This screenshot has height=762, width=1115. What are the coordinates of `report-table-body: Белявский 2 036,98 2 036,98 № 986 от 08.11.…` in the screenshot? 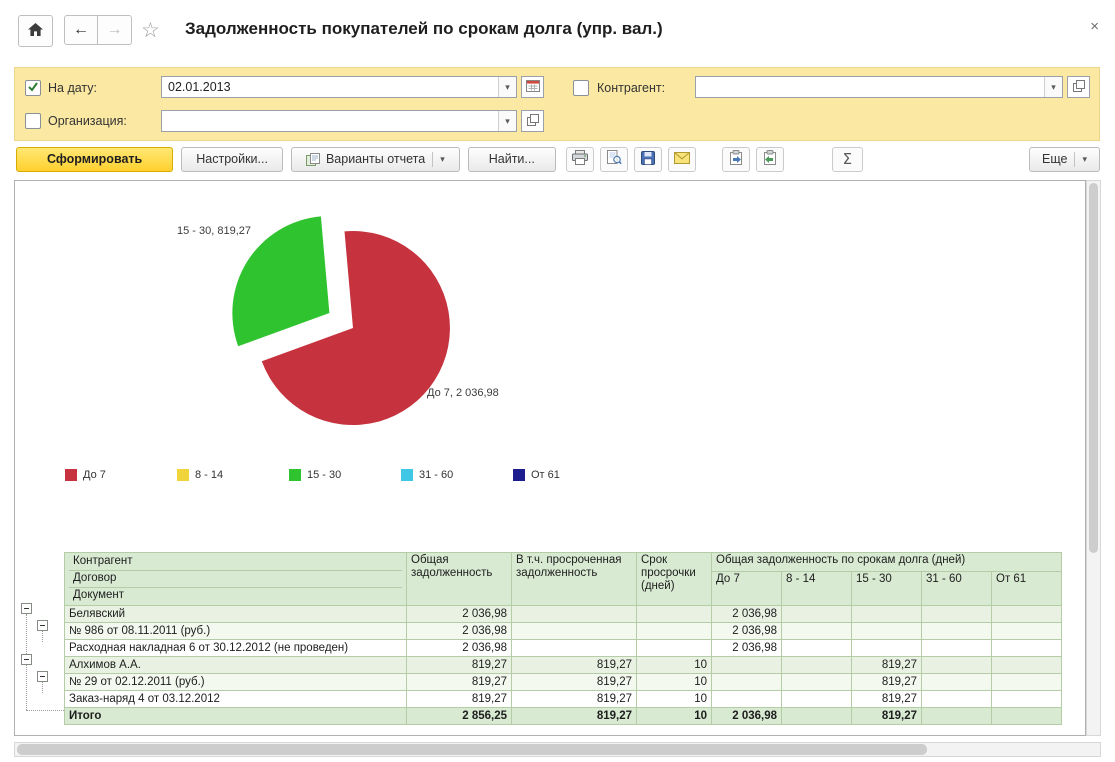 It's located at (563, 665).